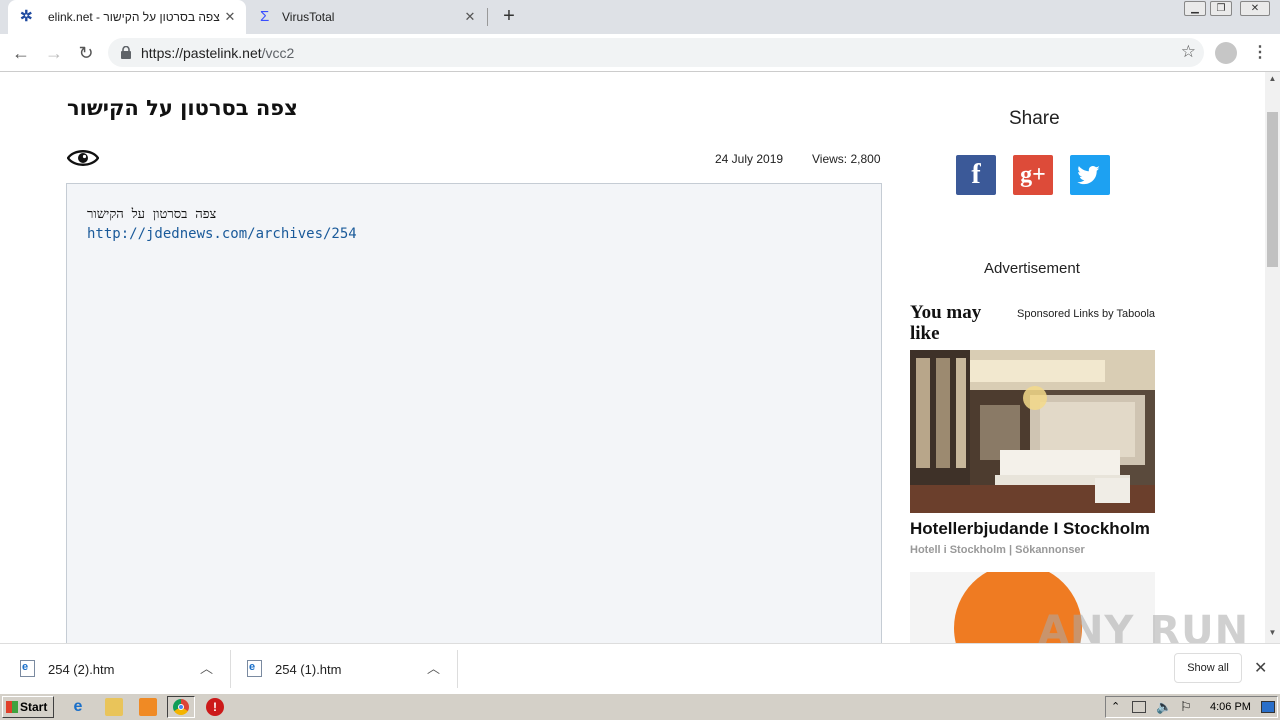 This screenshot has width=1280, height=720. Describe the element at coordinates (1030, 529) in the screenshot. I see `ad-title: Hotellerbjudande I Stockholm` at that location.